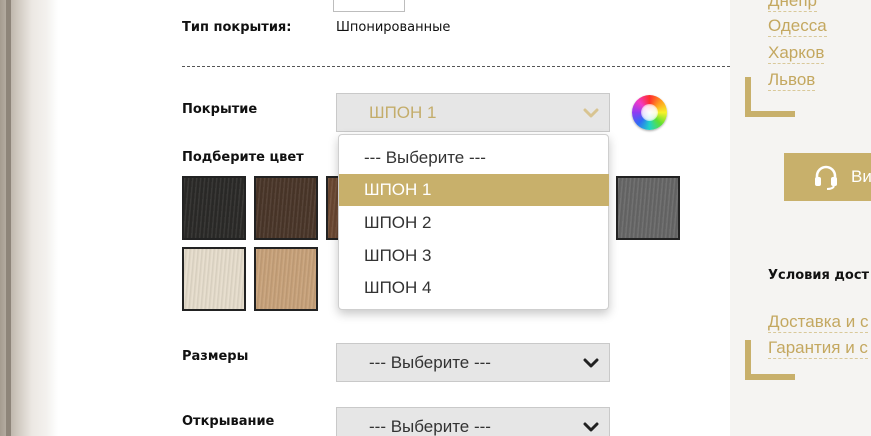  What do you see at coordinates (474, 256) in the screenshot?
I see `dropdown-option: ШПОН 3` at bounding box center [474, 256].